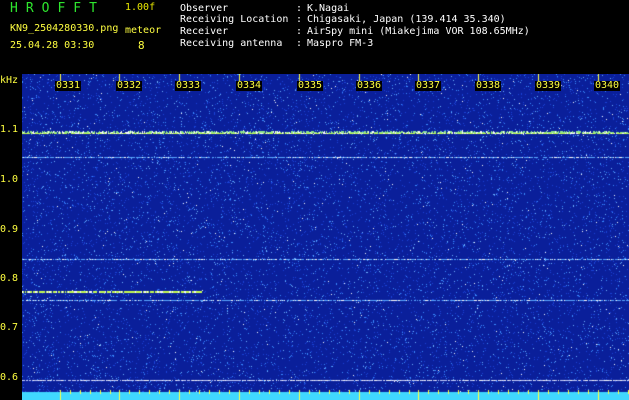  I want to click on y-unit-label: kHz, so click(9, 80).